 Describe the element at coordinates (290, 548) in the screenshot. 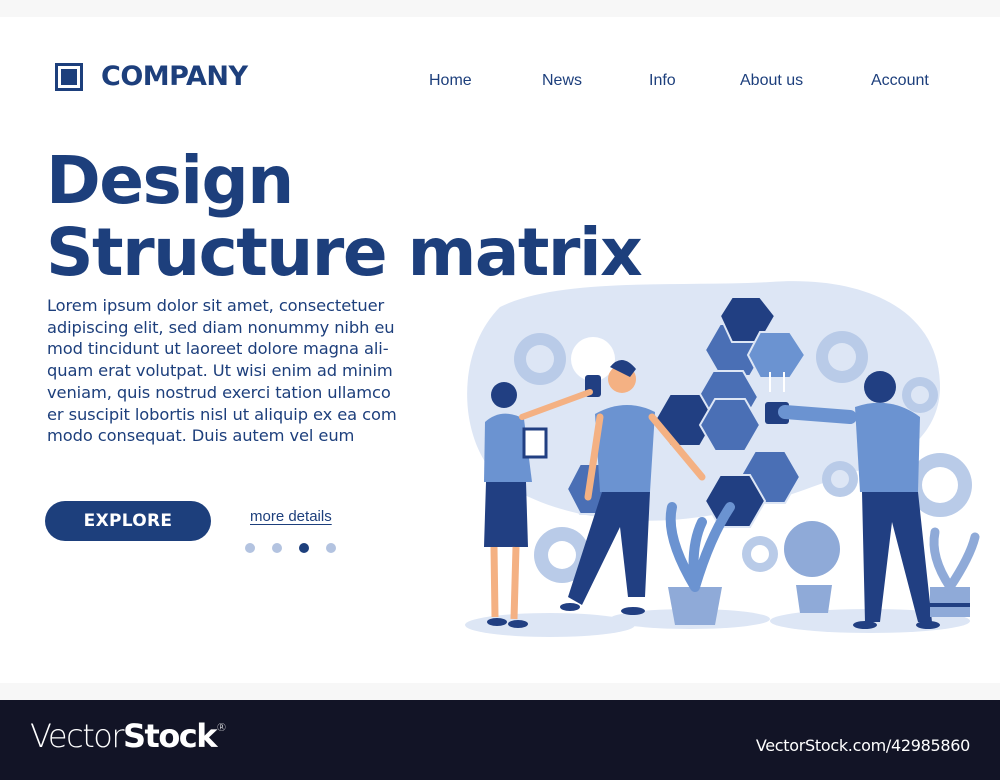

I see `pagination-dots` at that location.